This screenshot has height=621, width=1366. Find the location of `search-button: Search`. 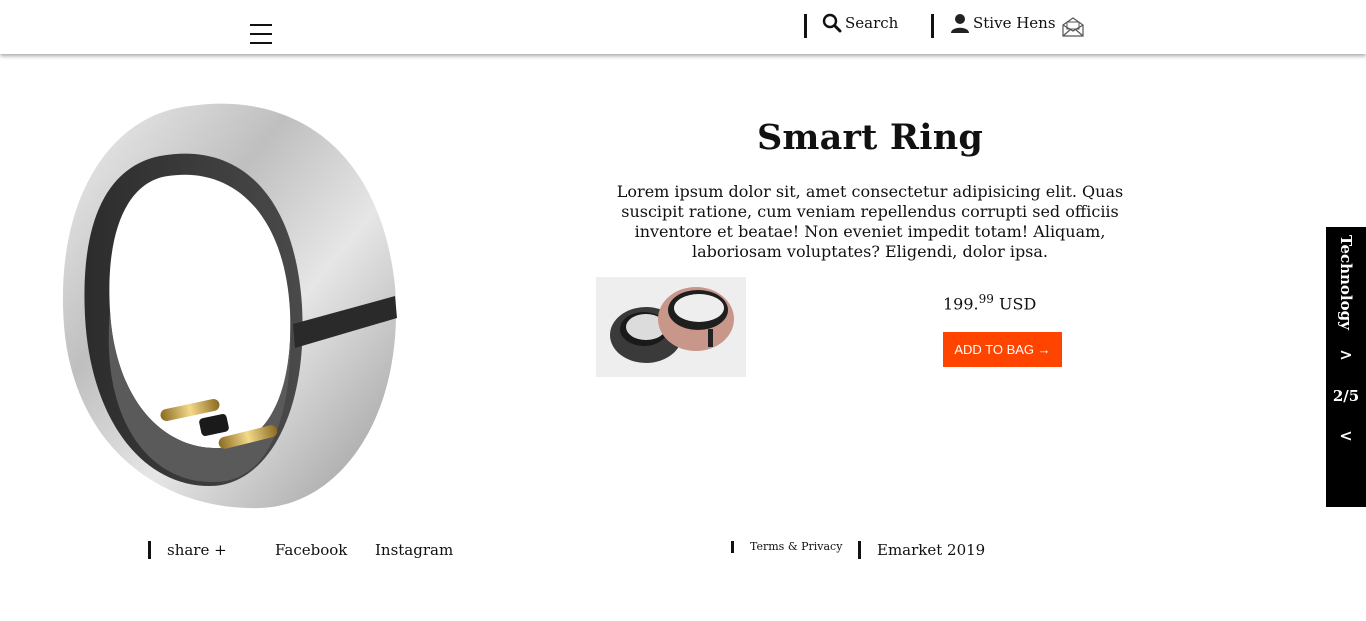

search-button: Search is located at coordinates (860, 23).